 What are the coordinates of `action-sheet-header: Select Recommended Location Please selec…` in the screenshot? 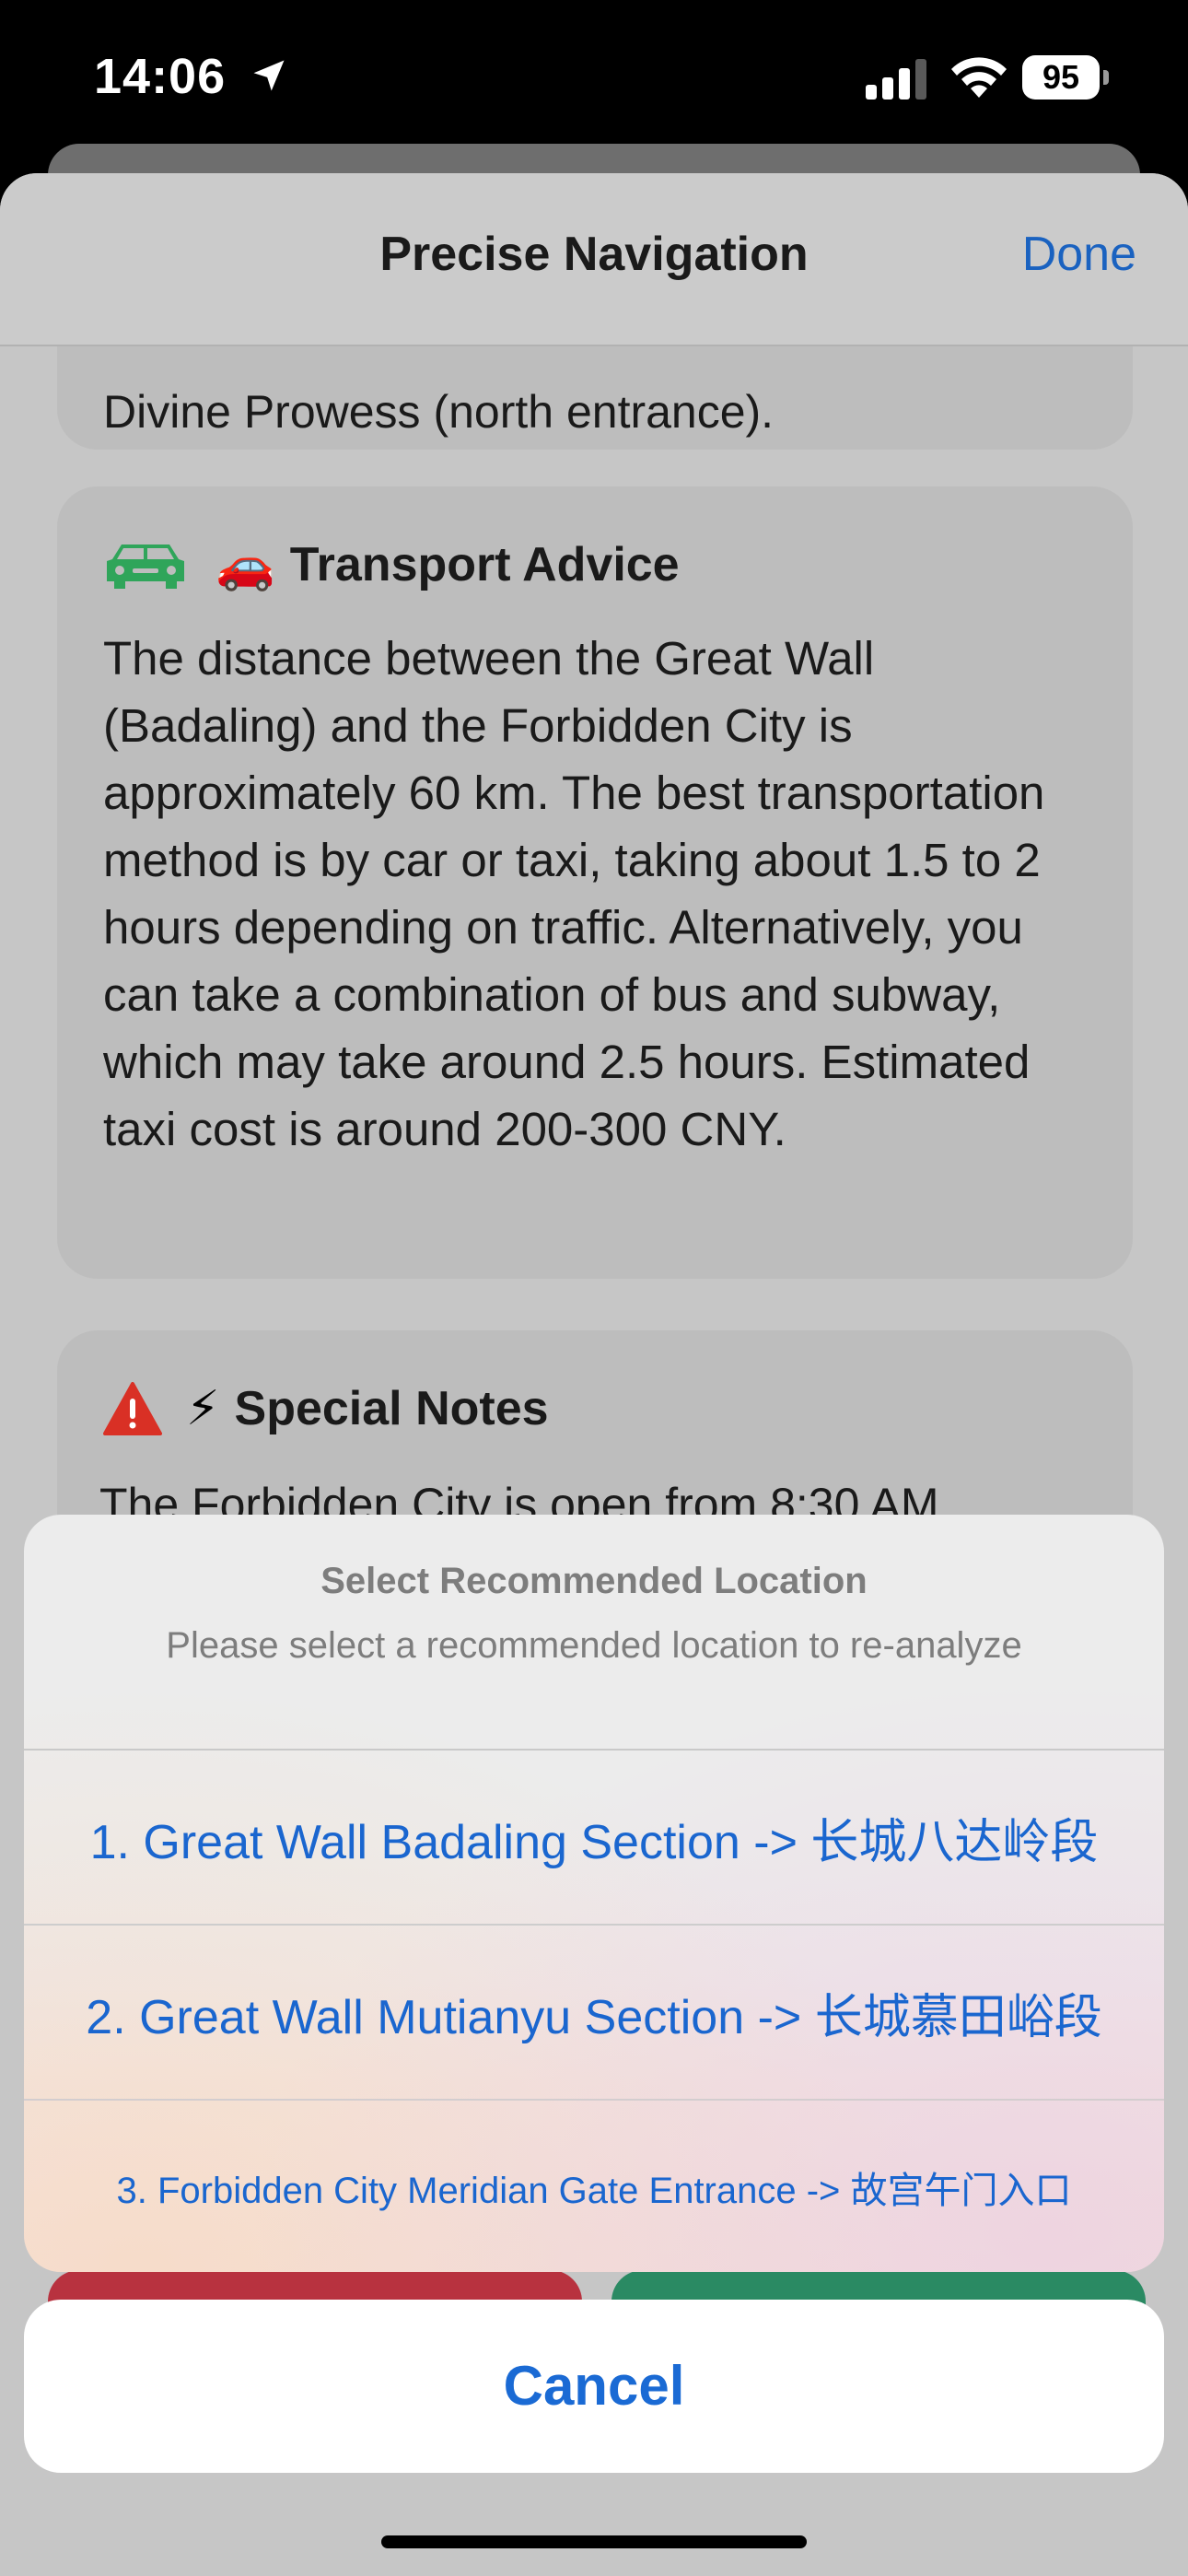 It's located at (594, 1633).